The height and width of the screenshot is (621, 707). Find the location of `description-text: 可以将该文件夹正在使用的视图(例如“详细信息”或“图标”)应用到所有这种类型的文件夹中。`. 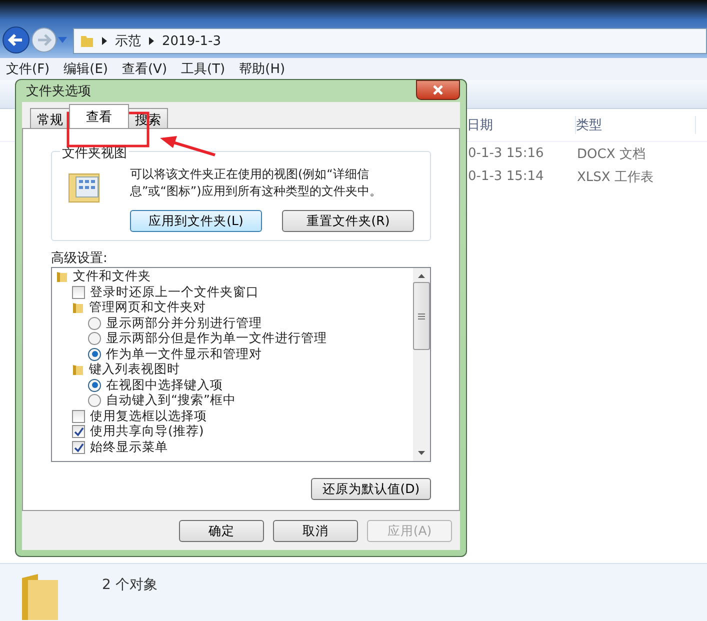

description-text: 可以将该文件夹正在使用的视图(例如“详细信息”或“图标”)应用到所有这种类型的文件夹中。 is located at coordinates (256, 183).